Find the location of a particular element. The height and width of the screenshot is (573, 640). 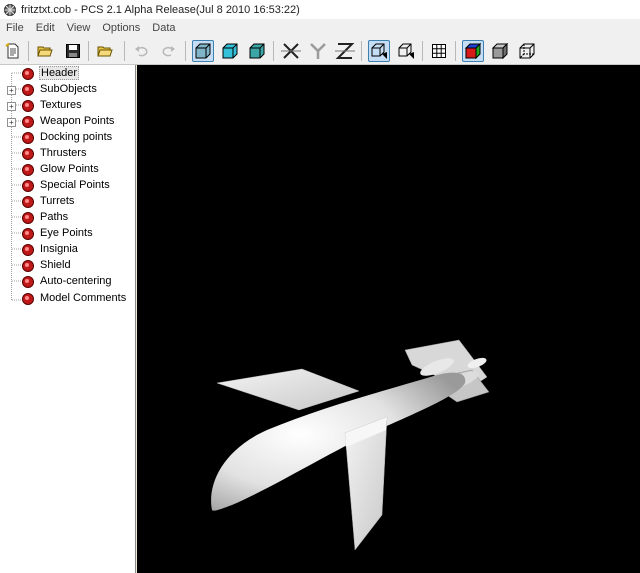

wire-cube-icon is located at coordinates (527, 51).